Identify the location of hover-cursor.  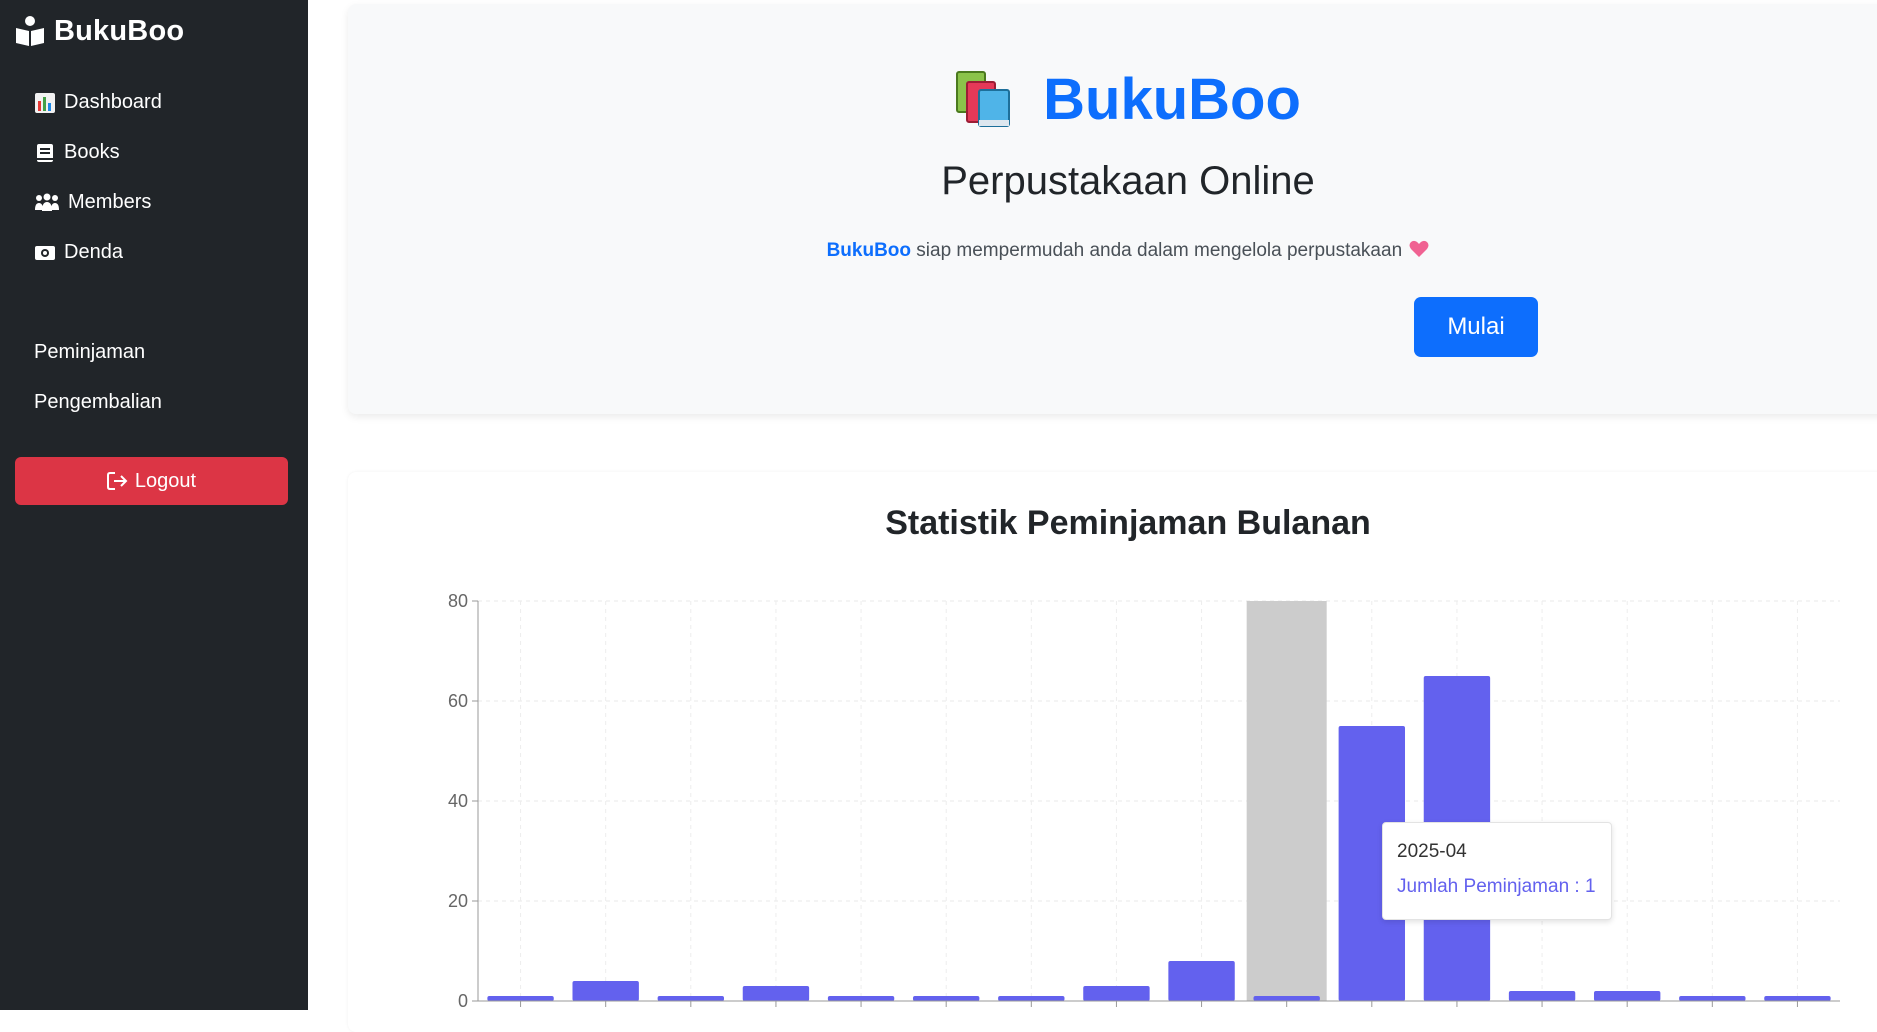
(1286, 801).